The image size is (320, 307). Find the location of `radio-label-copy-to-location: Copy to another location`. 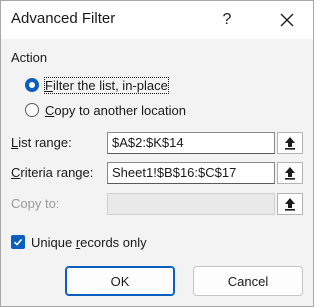

radio-label-copy-to-location: Copy to another location is located at coordinates (115, 110).